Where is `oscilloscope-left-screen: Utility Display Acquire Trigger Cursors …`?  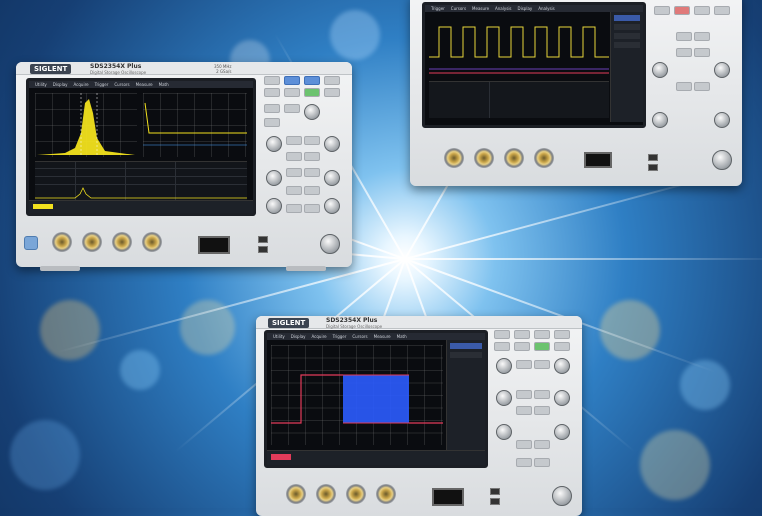 oscilloscope-left-screen: Utility Display Acquire Trigger Cursors … is located at coordinates (141, 147).